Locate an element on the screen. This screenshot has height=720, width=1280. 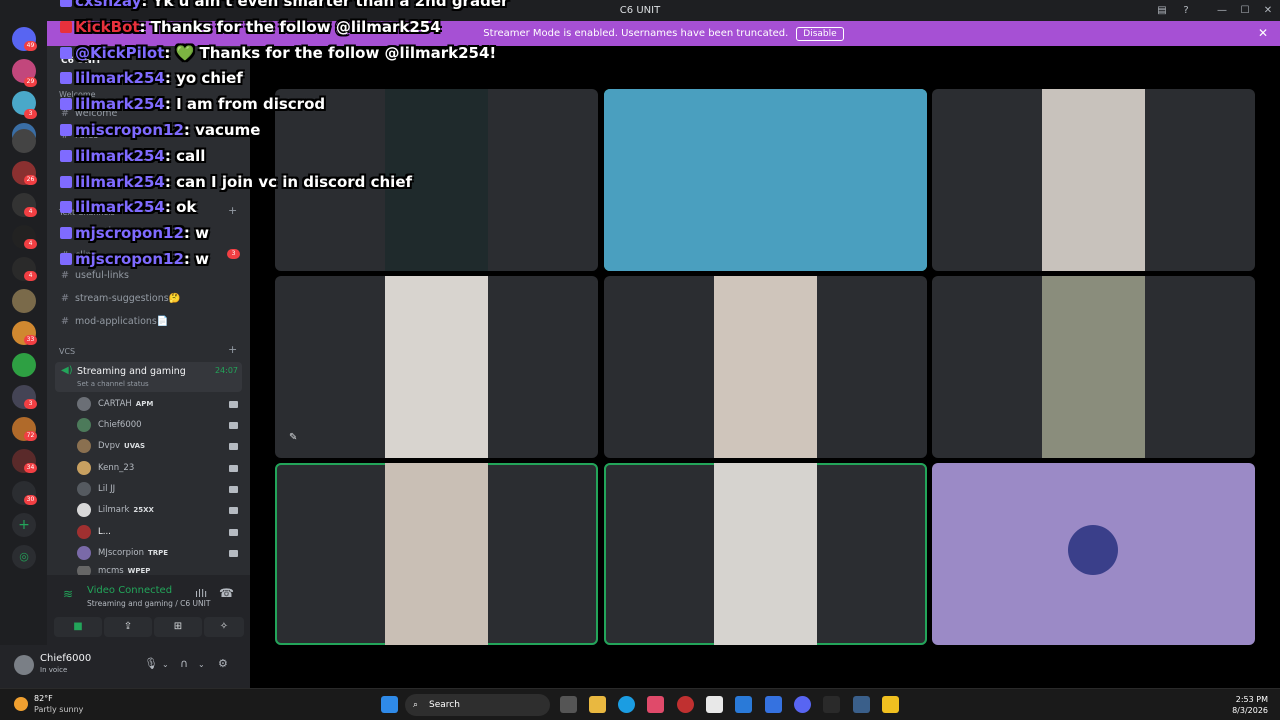
gear-icon: ⚙ is located at coordinates (223, 663).